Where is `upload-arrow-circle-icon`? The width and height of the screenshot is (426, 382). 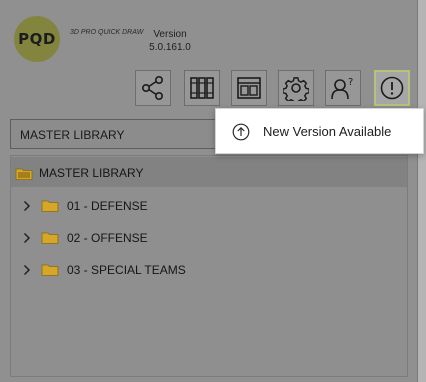
upload-arrow-circle-icon is located at coordinates (241, 132).